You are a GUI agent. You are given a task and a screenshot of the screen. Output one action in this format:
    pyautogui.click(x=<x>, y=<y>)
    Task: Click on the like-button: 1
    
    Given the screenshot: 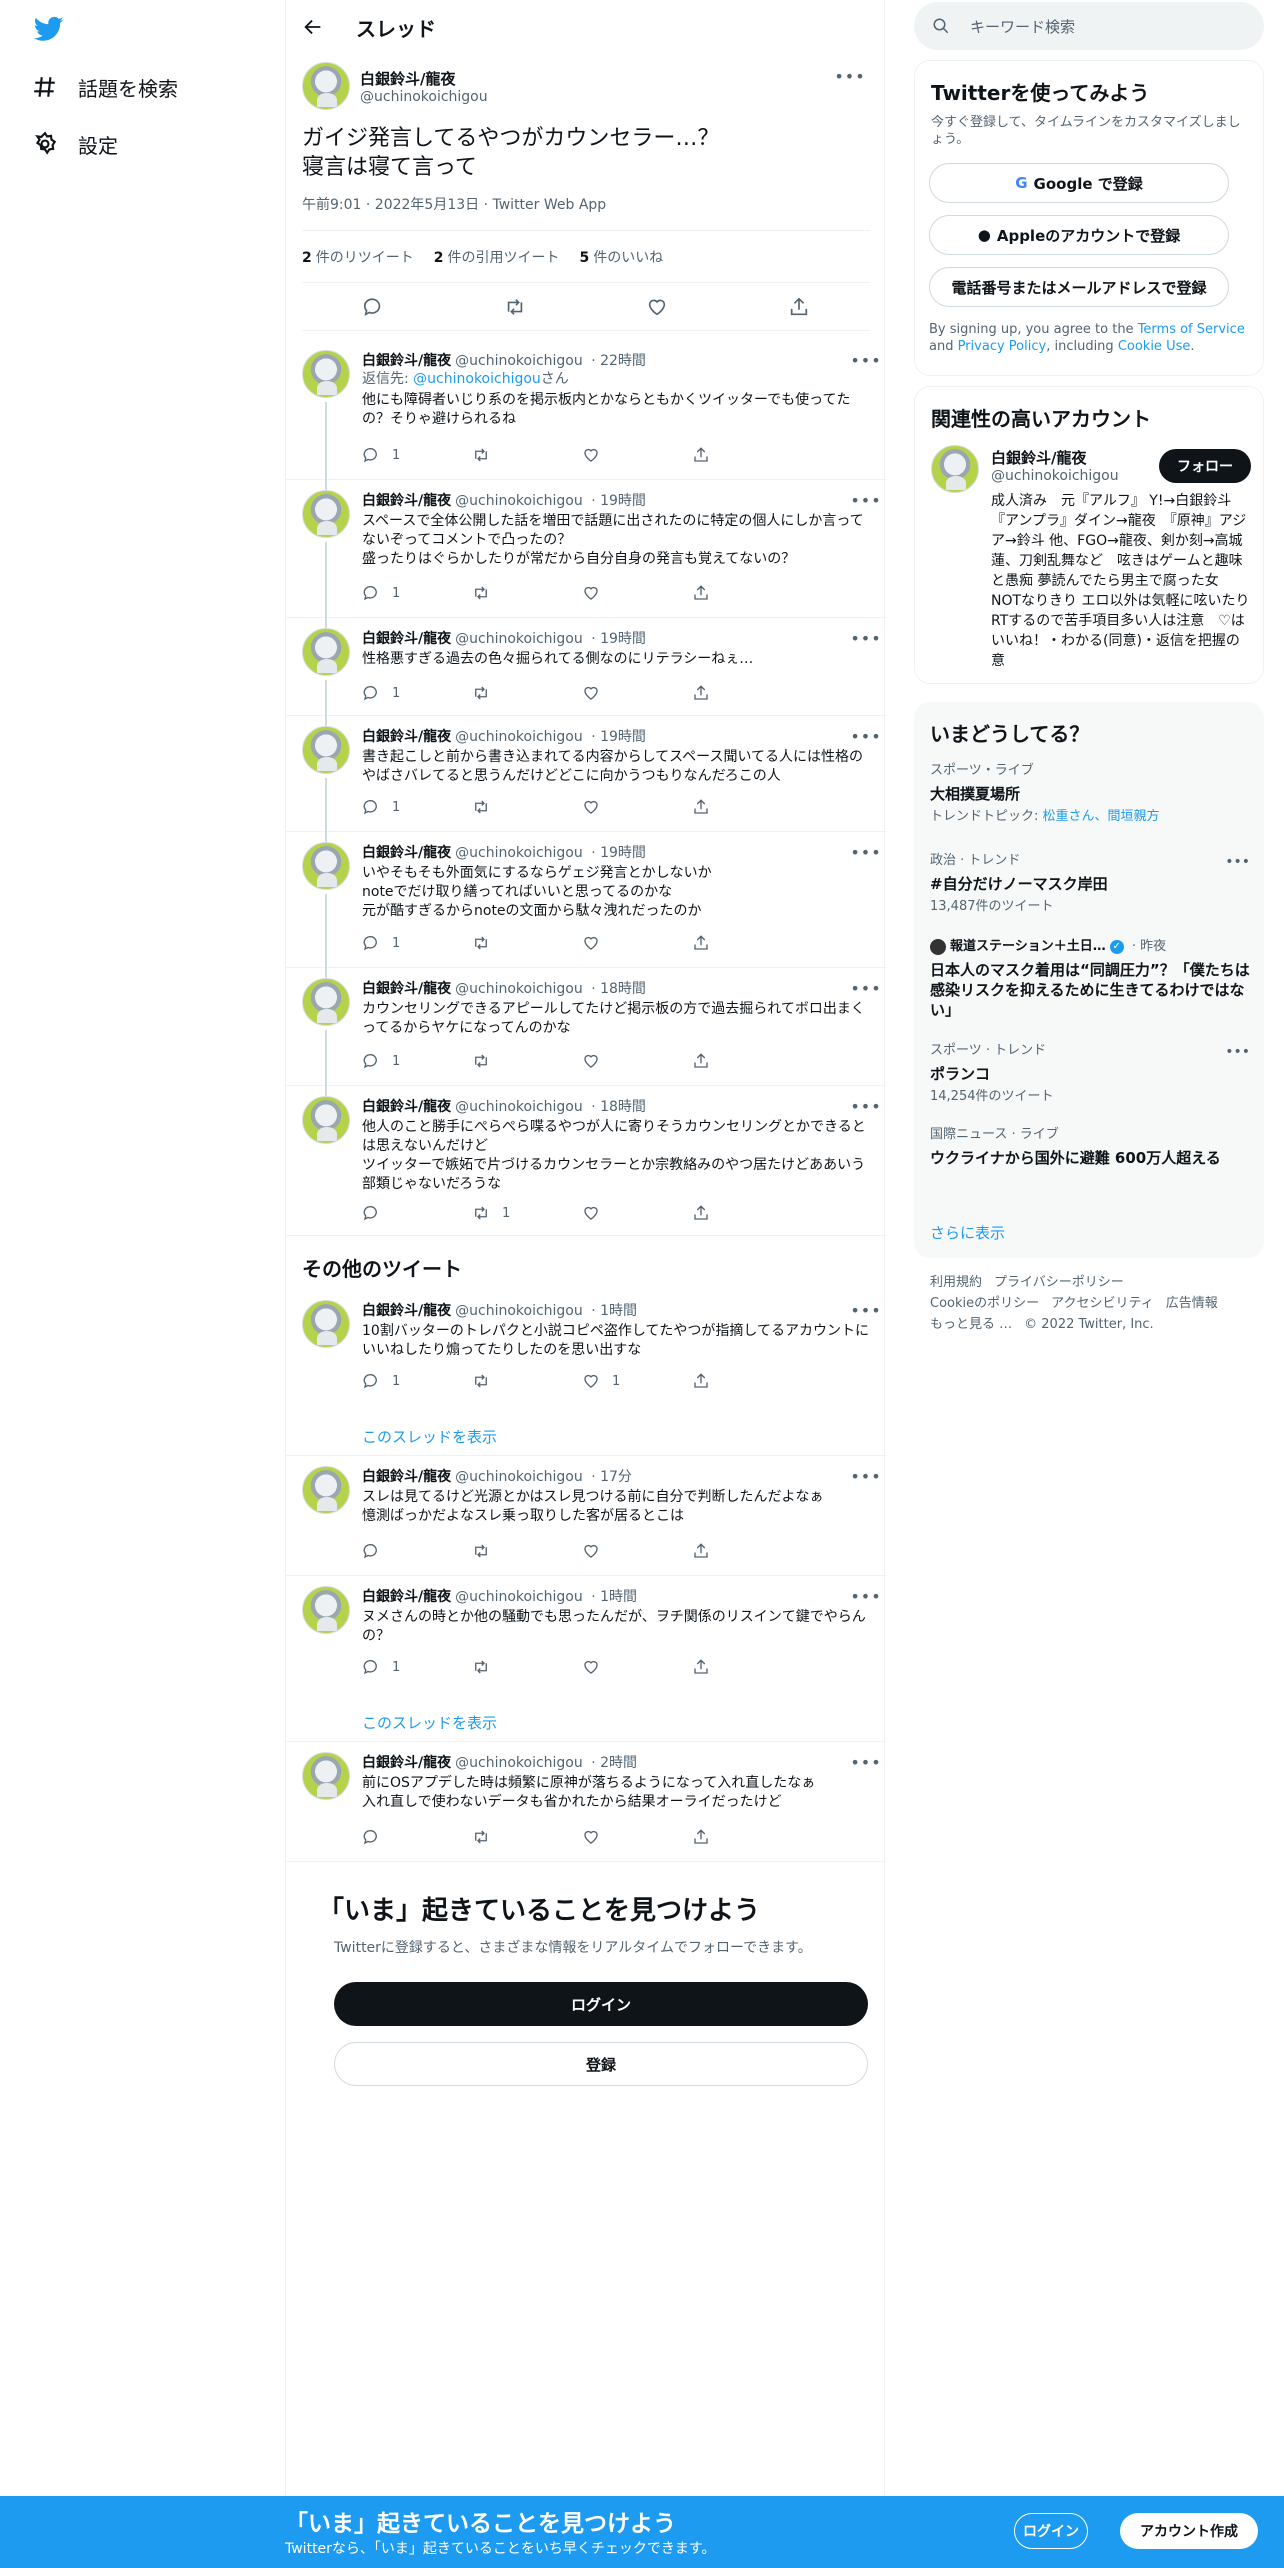 What is the action you would take?
    pyautogui.click(x=637, y=1381)
    